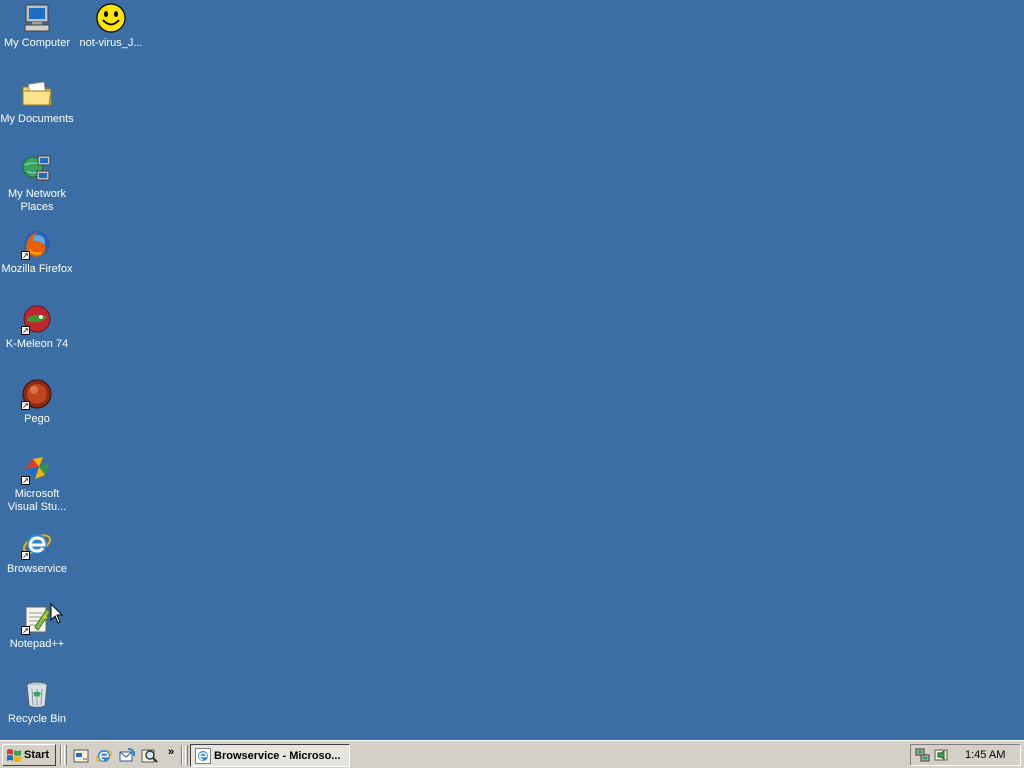 The height and width of the screenshot is (768, 1024). Describe the element at coordinates (37, 200) in the screenshot. I see `desktop-icon-label: My Network Places` at that location.